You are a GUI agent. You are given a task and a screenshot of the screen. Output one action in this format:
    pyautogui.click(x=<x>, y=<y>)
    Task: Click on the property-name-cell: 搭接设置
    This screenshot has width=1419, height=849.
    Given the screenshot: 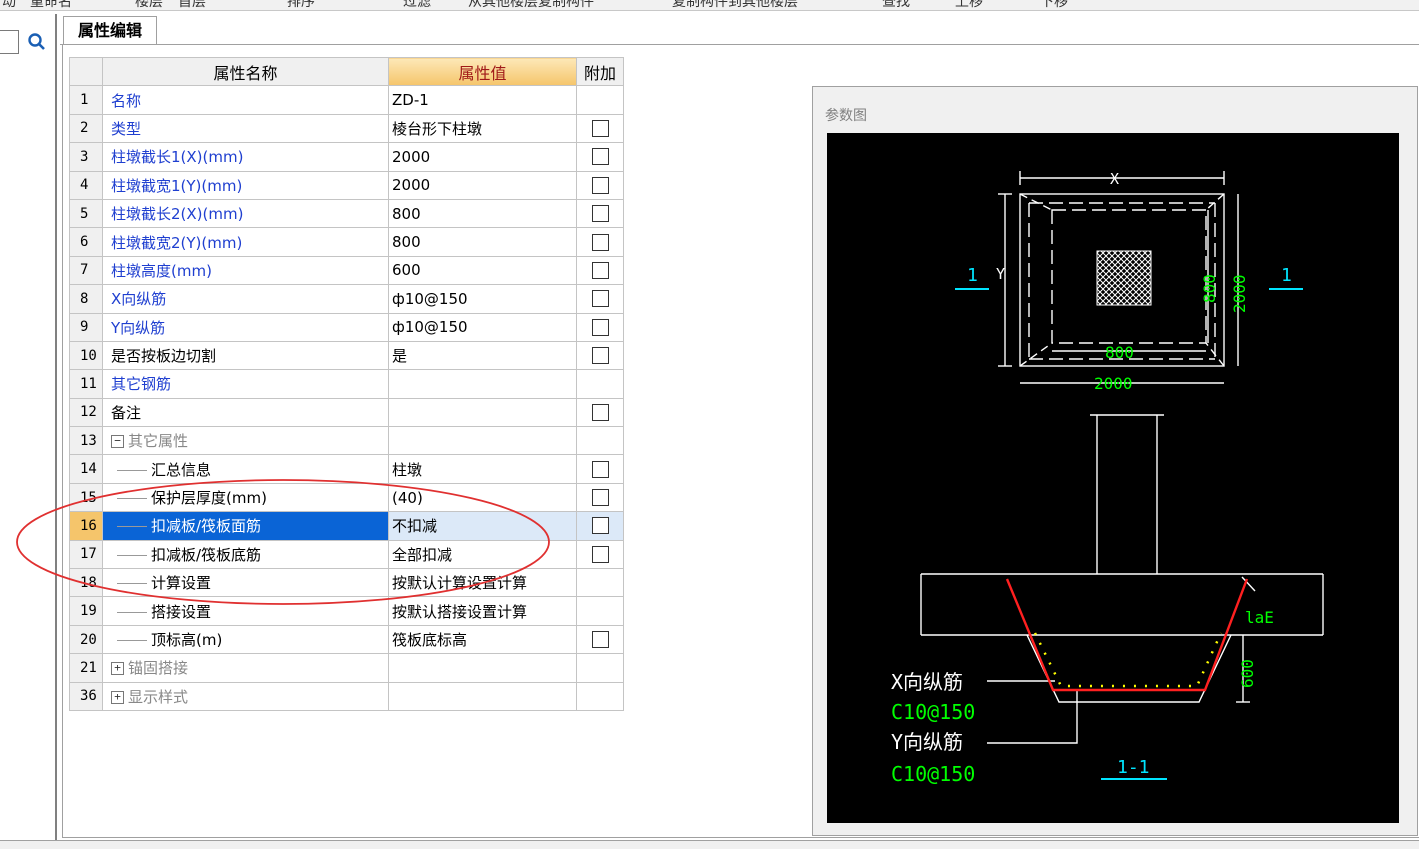 What is the action you would take?
    pyautogui.click(x=245, y=611)
    